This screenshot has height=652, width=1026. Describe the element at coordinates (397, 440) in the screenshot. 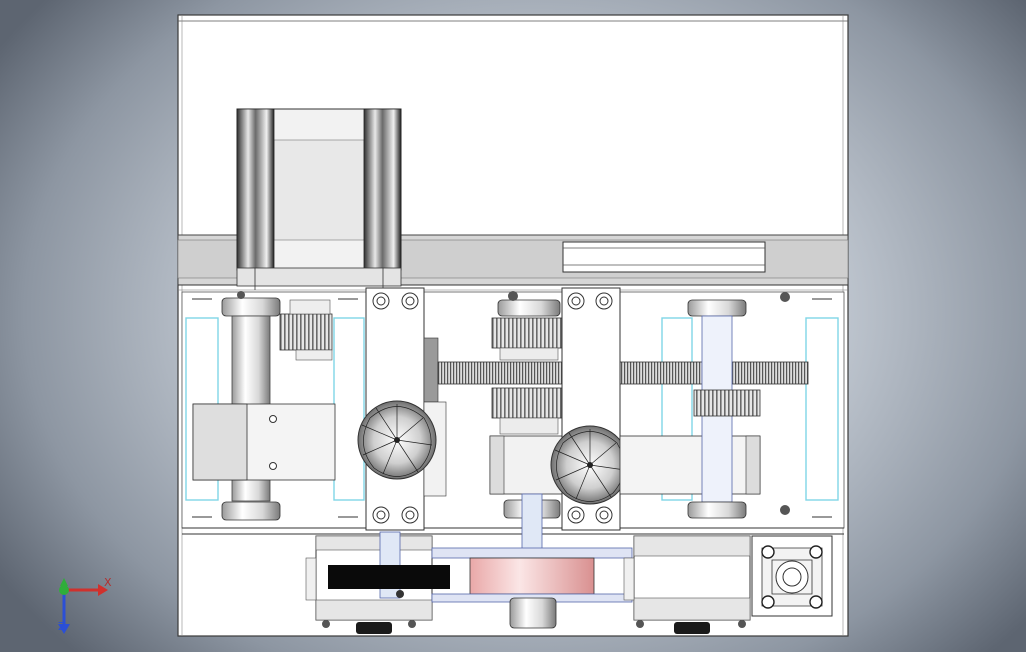

I see `left-adjustment-knob` at that location.